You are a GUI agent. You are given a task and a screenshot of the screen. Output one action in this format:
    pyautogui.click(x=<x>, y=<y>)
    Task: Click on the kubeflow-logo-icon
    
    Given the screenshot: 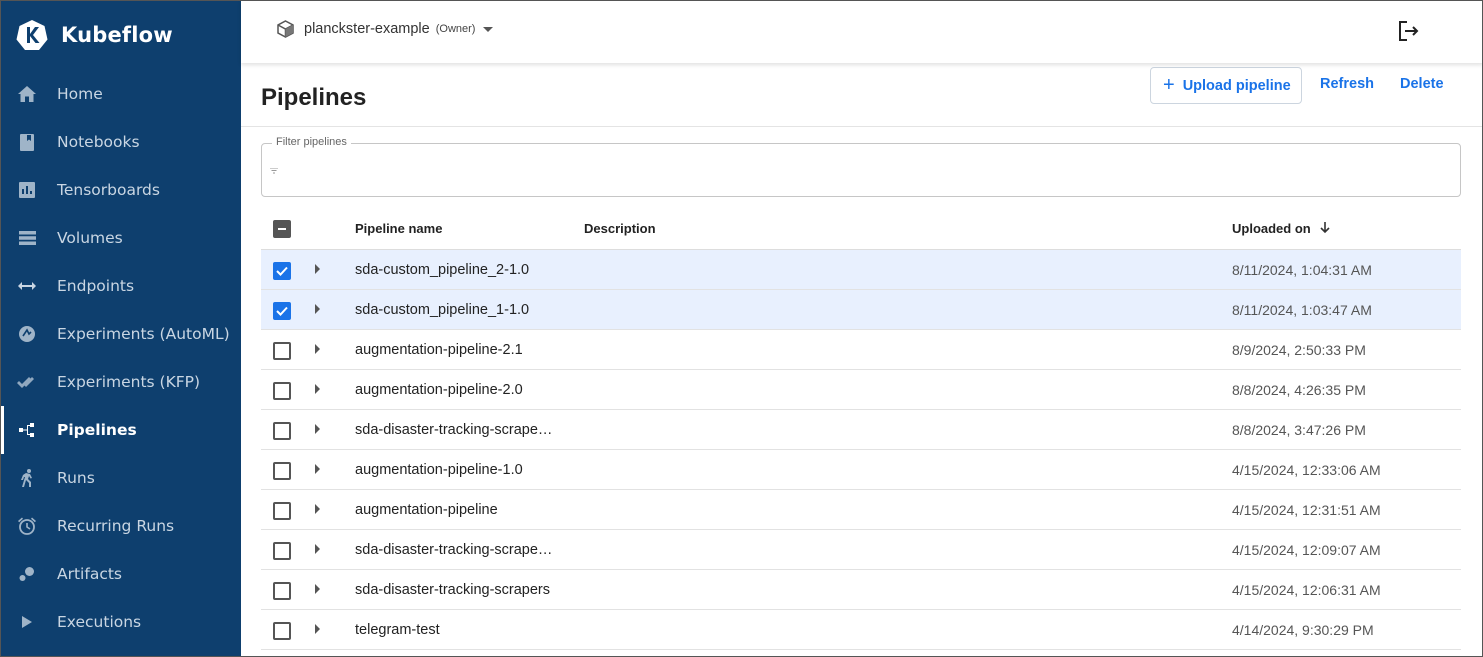 What is the action you would take?
    pyautogui.click(x=32, y=35)
    